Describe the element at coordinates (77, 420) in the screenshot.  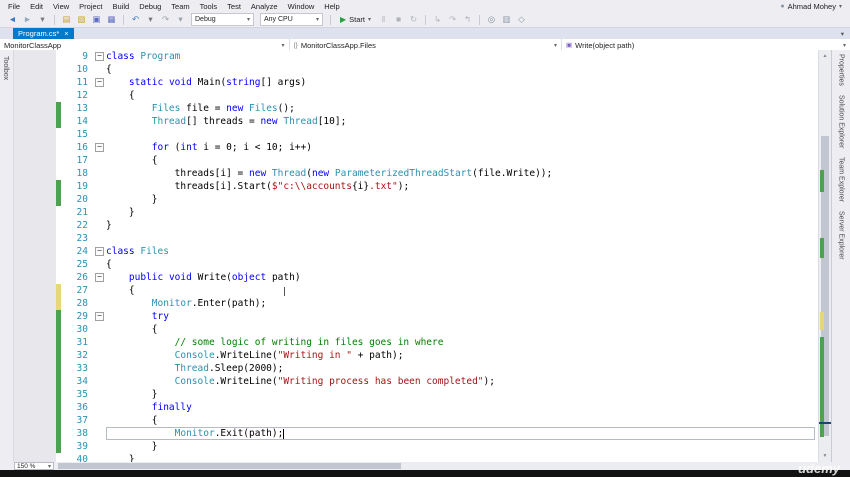
I see `line-number: 37` at that location.